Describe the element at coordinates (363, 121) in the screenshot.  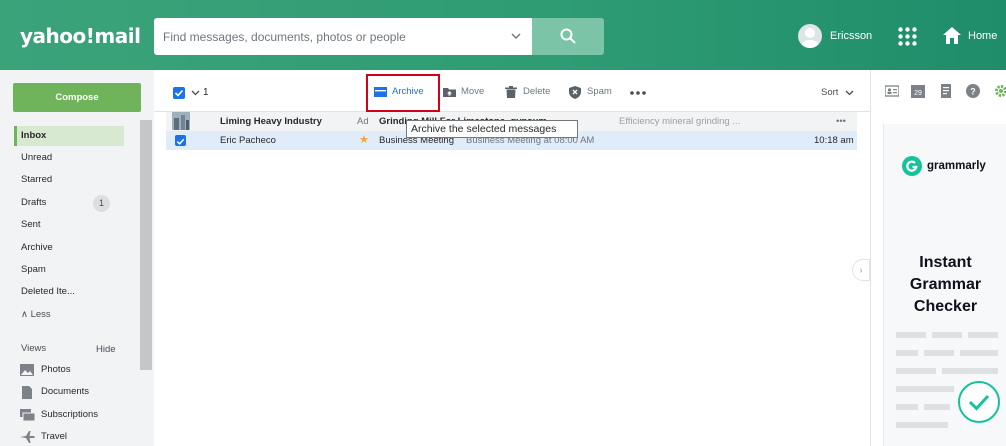
I see `ad-label: Ad` at that location.